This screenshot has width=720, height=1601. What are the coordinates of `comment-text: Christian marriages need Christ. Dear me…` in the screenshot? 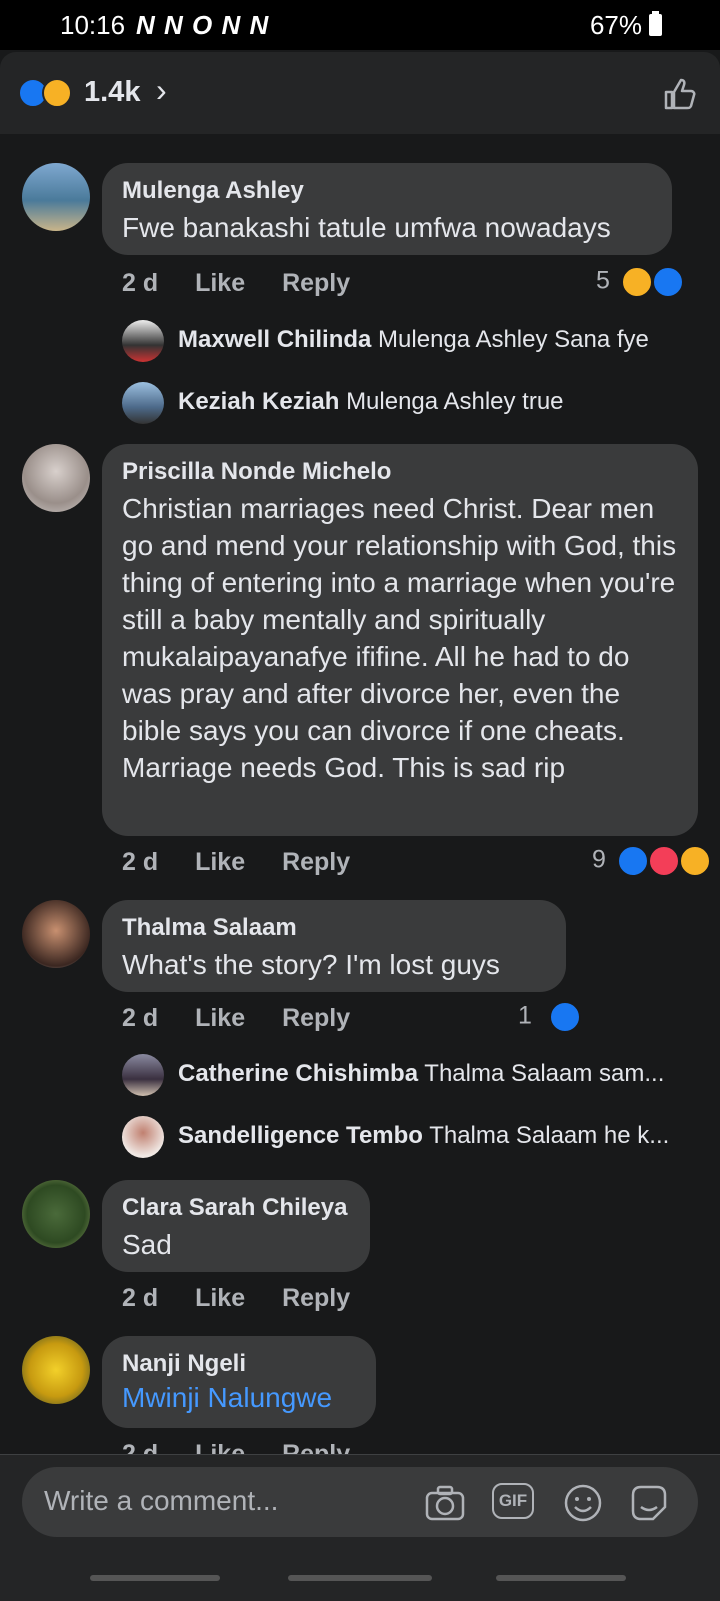 It's located at (399, 638).